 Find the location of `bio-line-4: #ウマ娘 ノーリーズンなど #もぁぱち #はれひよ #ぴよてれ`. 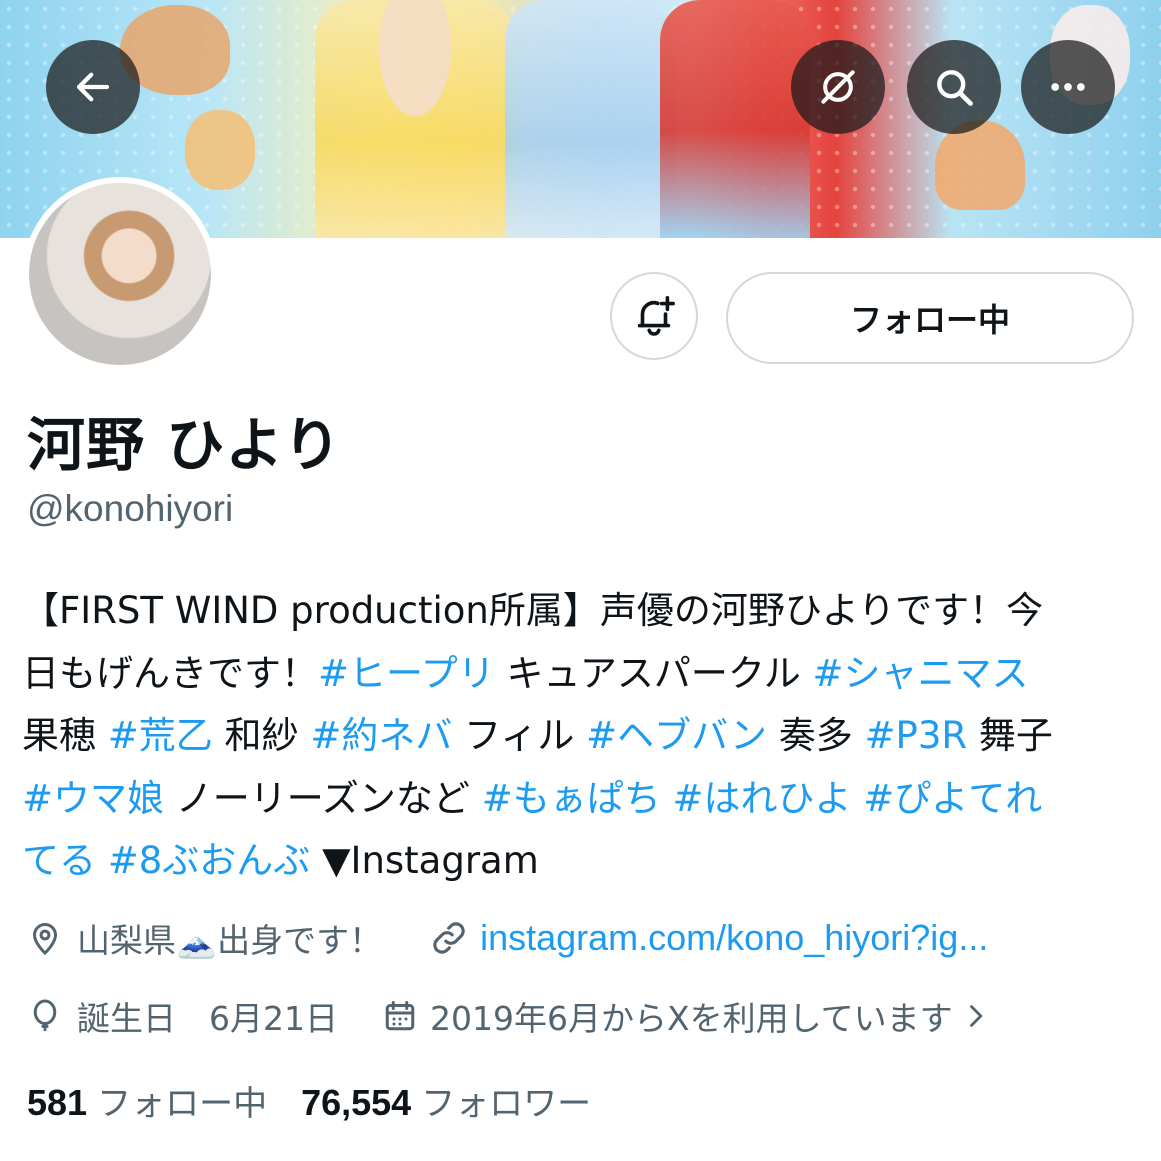

bio-line-4: #ウマ娘 ノーリーズンなど #もぁぱち #はれひよ #ぴよてれ is located at coordinates (579, 799).